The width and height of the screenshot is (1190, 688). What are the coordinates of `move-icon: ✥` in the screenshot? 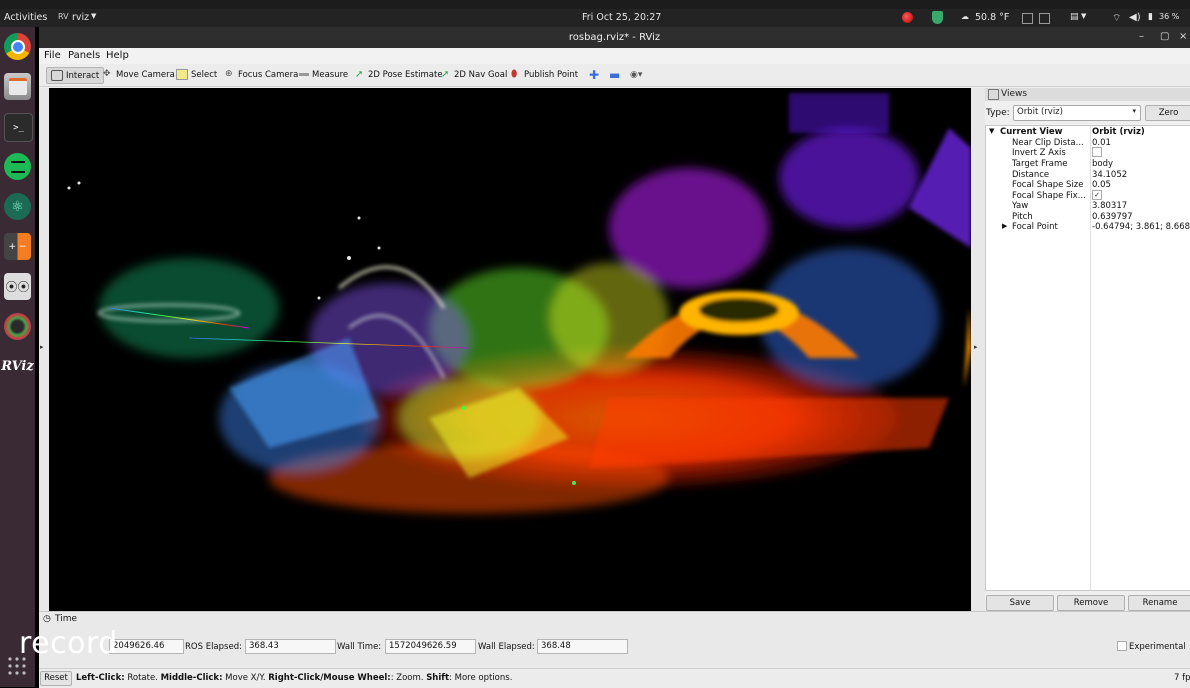 It's located at (107, 74).